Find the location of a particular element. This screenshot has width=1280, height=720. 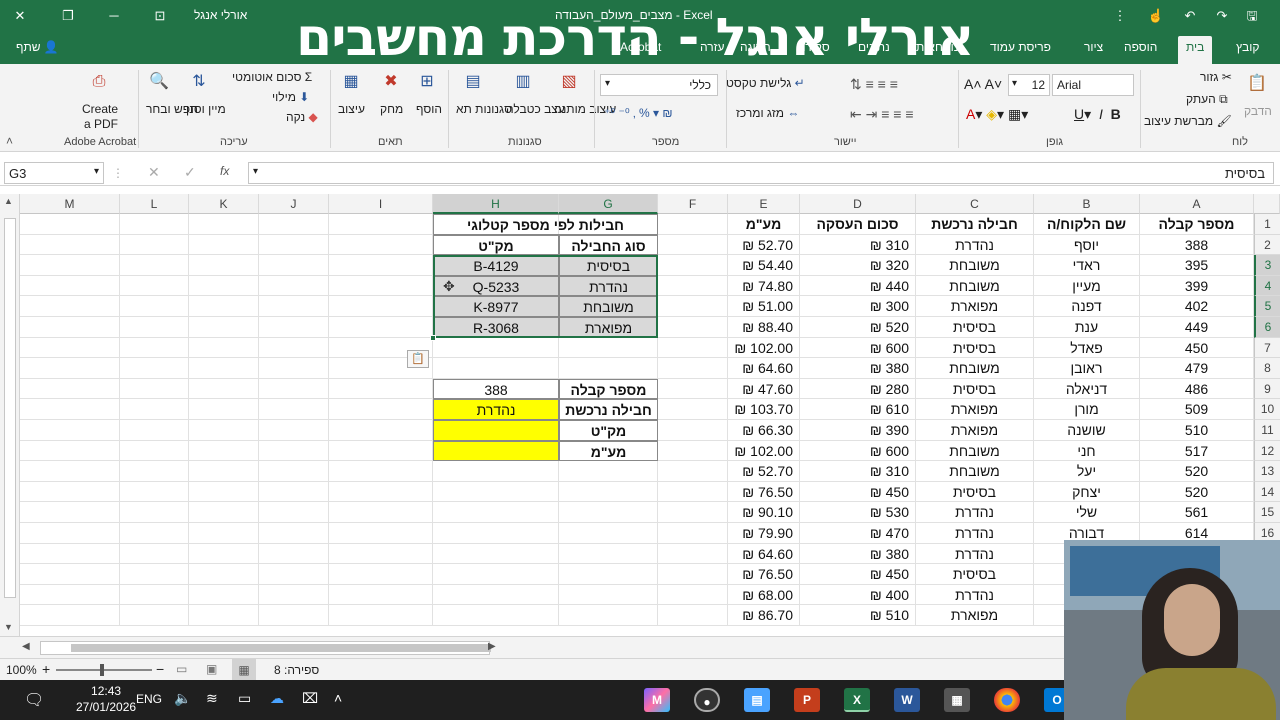

table-cell: משובחת is located at coordinates (975, 471).